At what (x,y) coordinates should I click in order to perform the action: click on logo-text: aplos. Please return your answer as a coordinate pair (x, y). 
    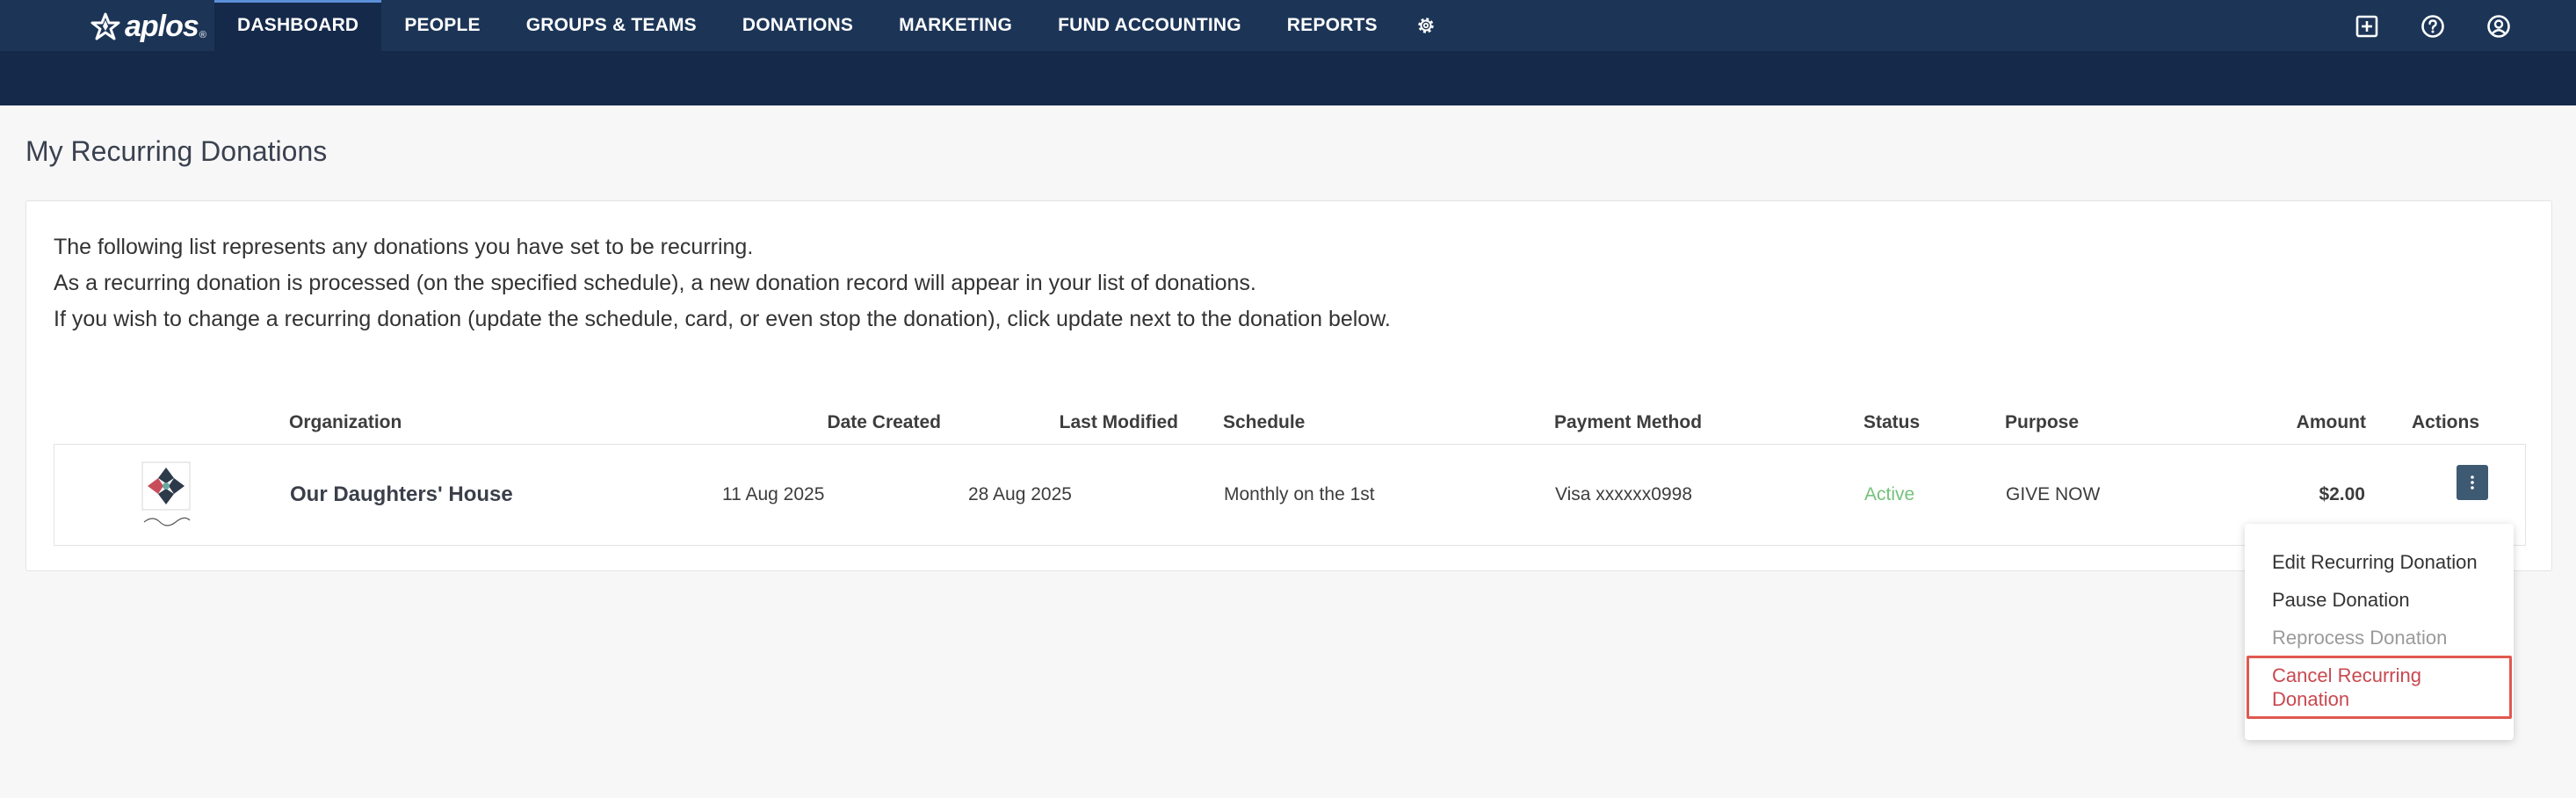
    Looking at the image, I should click on (162, 26).